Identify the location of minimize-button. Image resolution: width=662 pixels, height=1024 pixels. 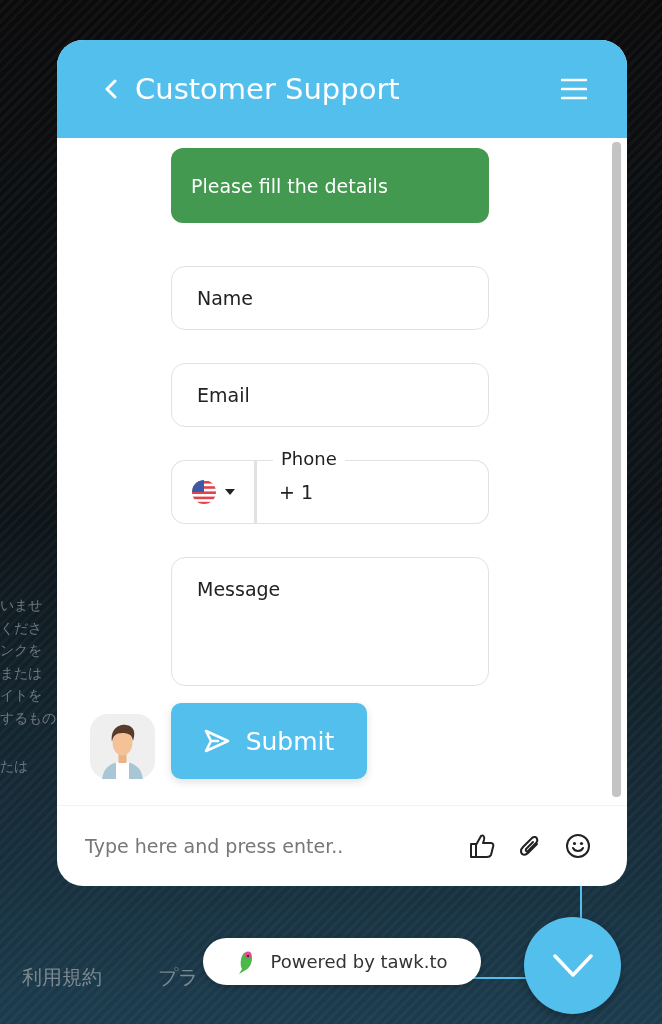
(572, 965).